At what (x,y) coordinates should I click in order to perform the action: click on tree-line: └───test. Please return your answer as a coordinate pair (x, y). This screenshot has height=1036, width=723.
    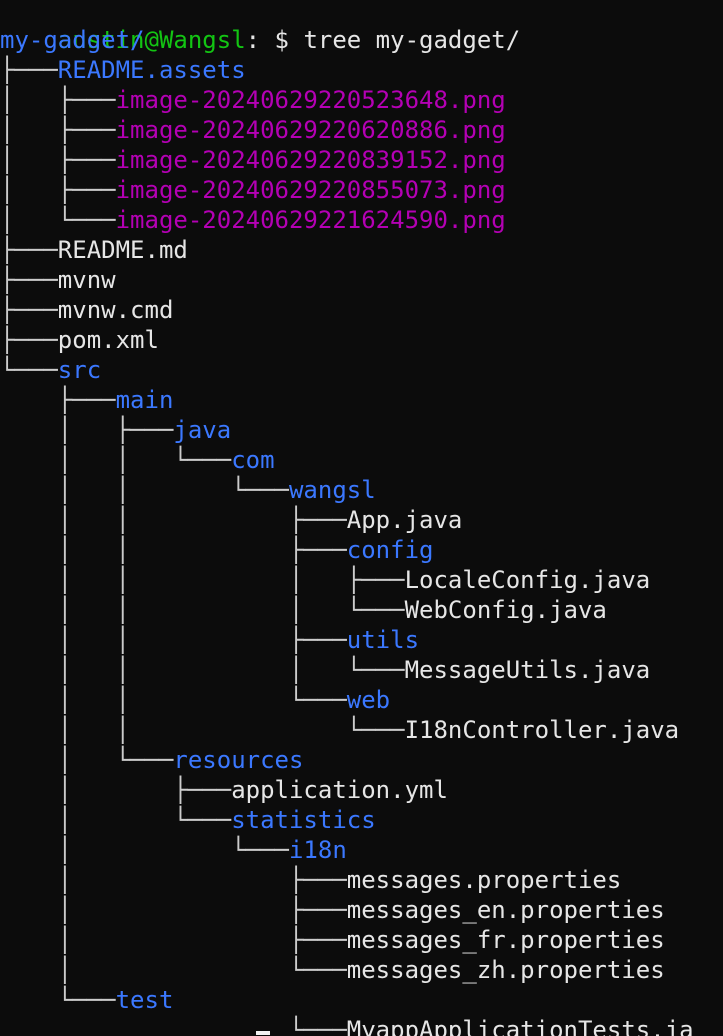
    Looking at the image, I should click on (87, 1000).